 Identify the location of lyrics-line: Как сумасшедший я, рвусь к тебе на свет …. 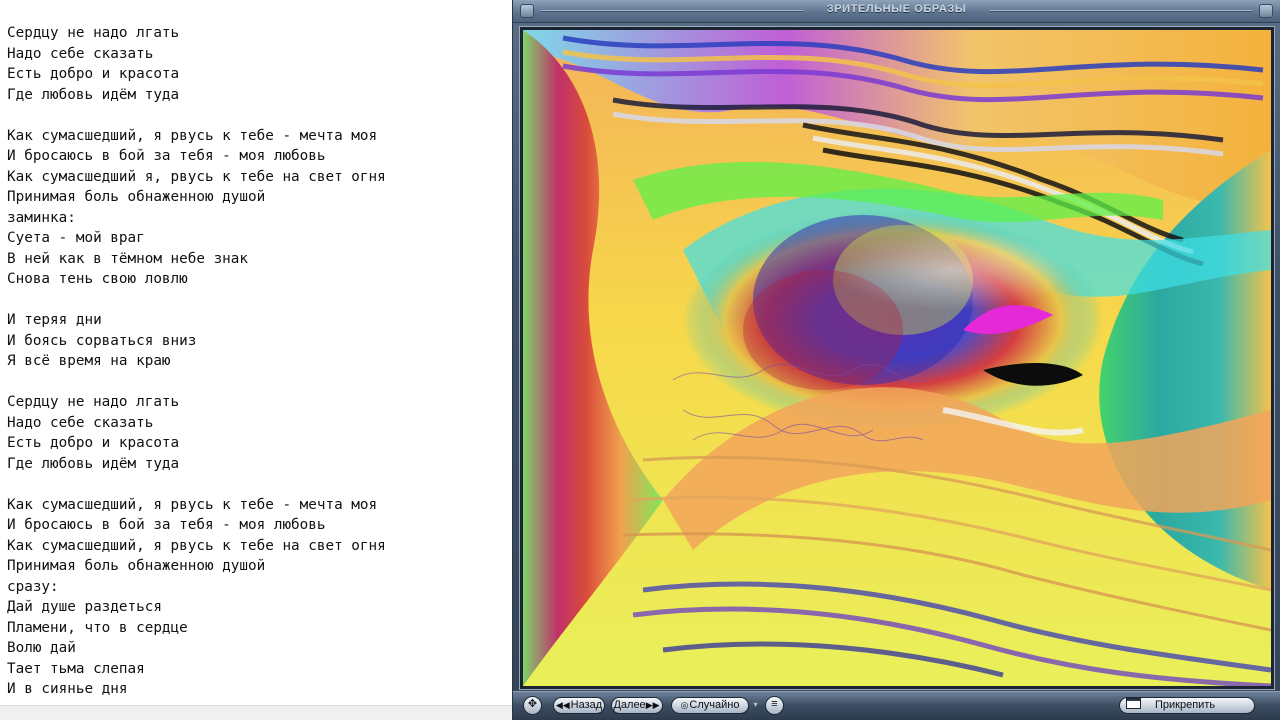
(196, 176).